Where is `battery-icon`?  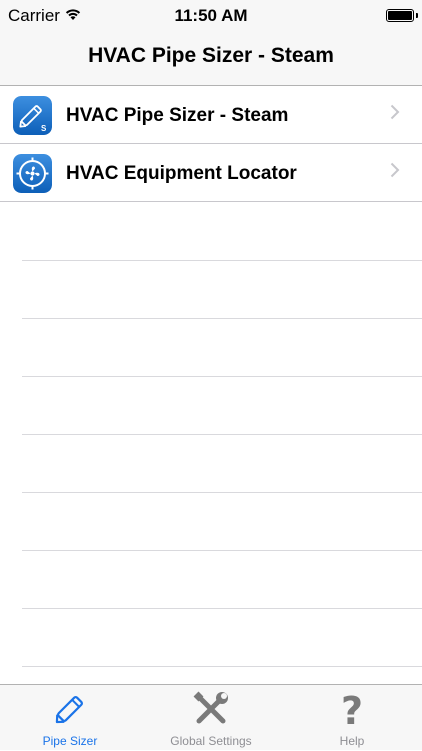
battery-icon is located at coordinates (402, 15).